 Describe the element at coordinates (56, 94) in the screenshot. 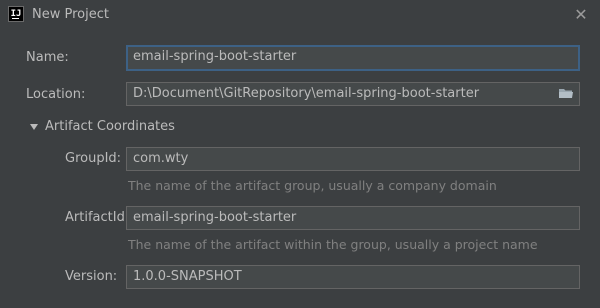

I see `location-label: Location:` at that location.